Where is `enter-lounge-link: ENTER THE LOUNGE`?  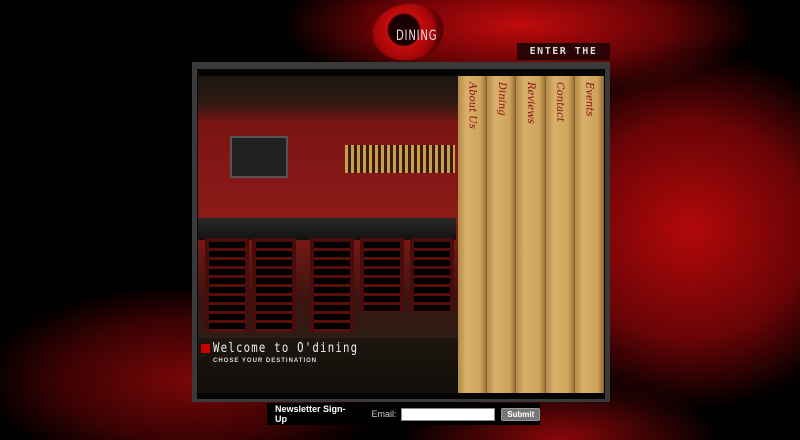
enter-lounge-link: ENTER THE LOUNGE is located at coordinates (563, 58).